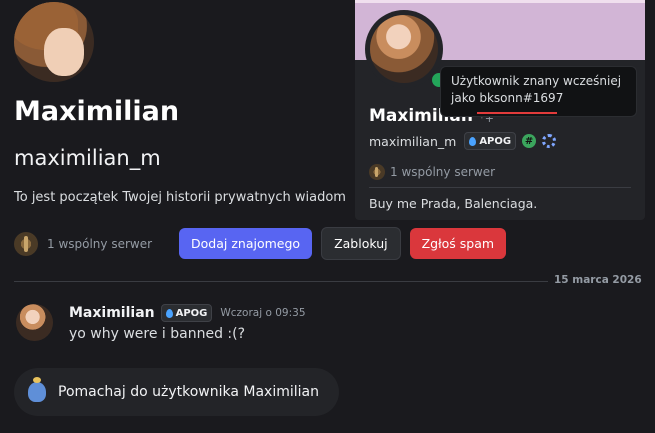  I want to click on gear-badge-icon, so click(549, 141).